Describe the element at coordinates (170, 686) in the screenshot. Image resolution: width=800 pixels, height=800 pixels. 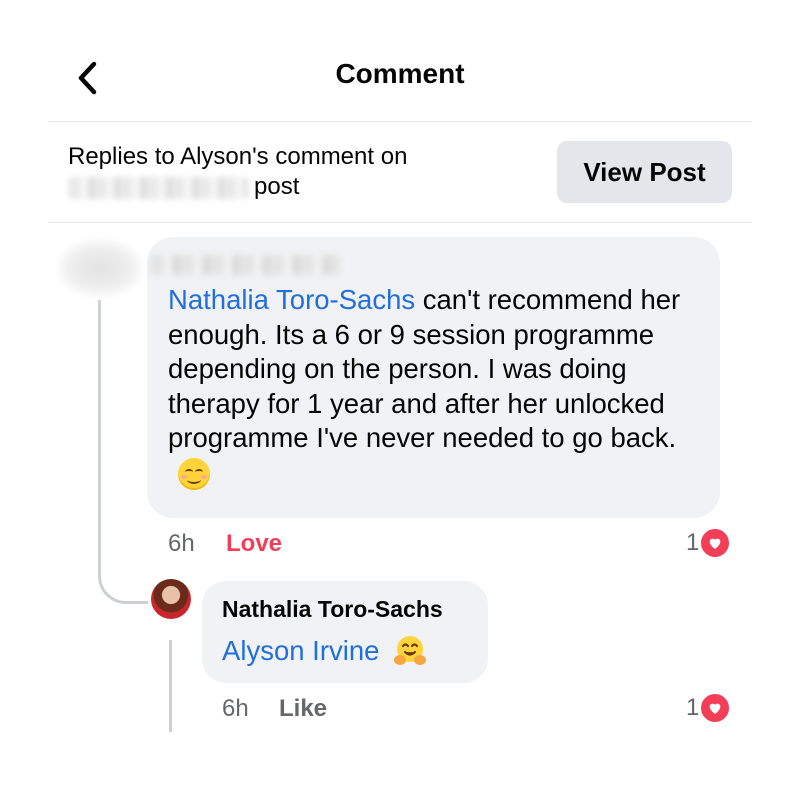
I see `reply-thread-line` at that location.